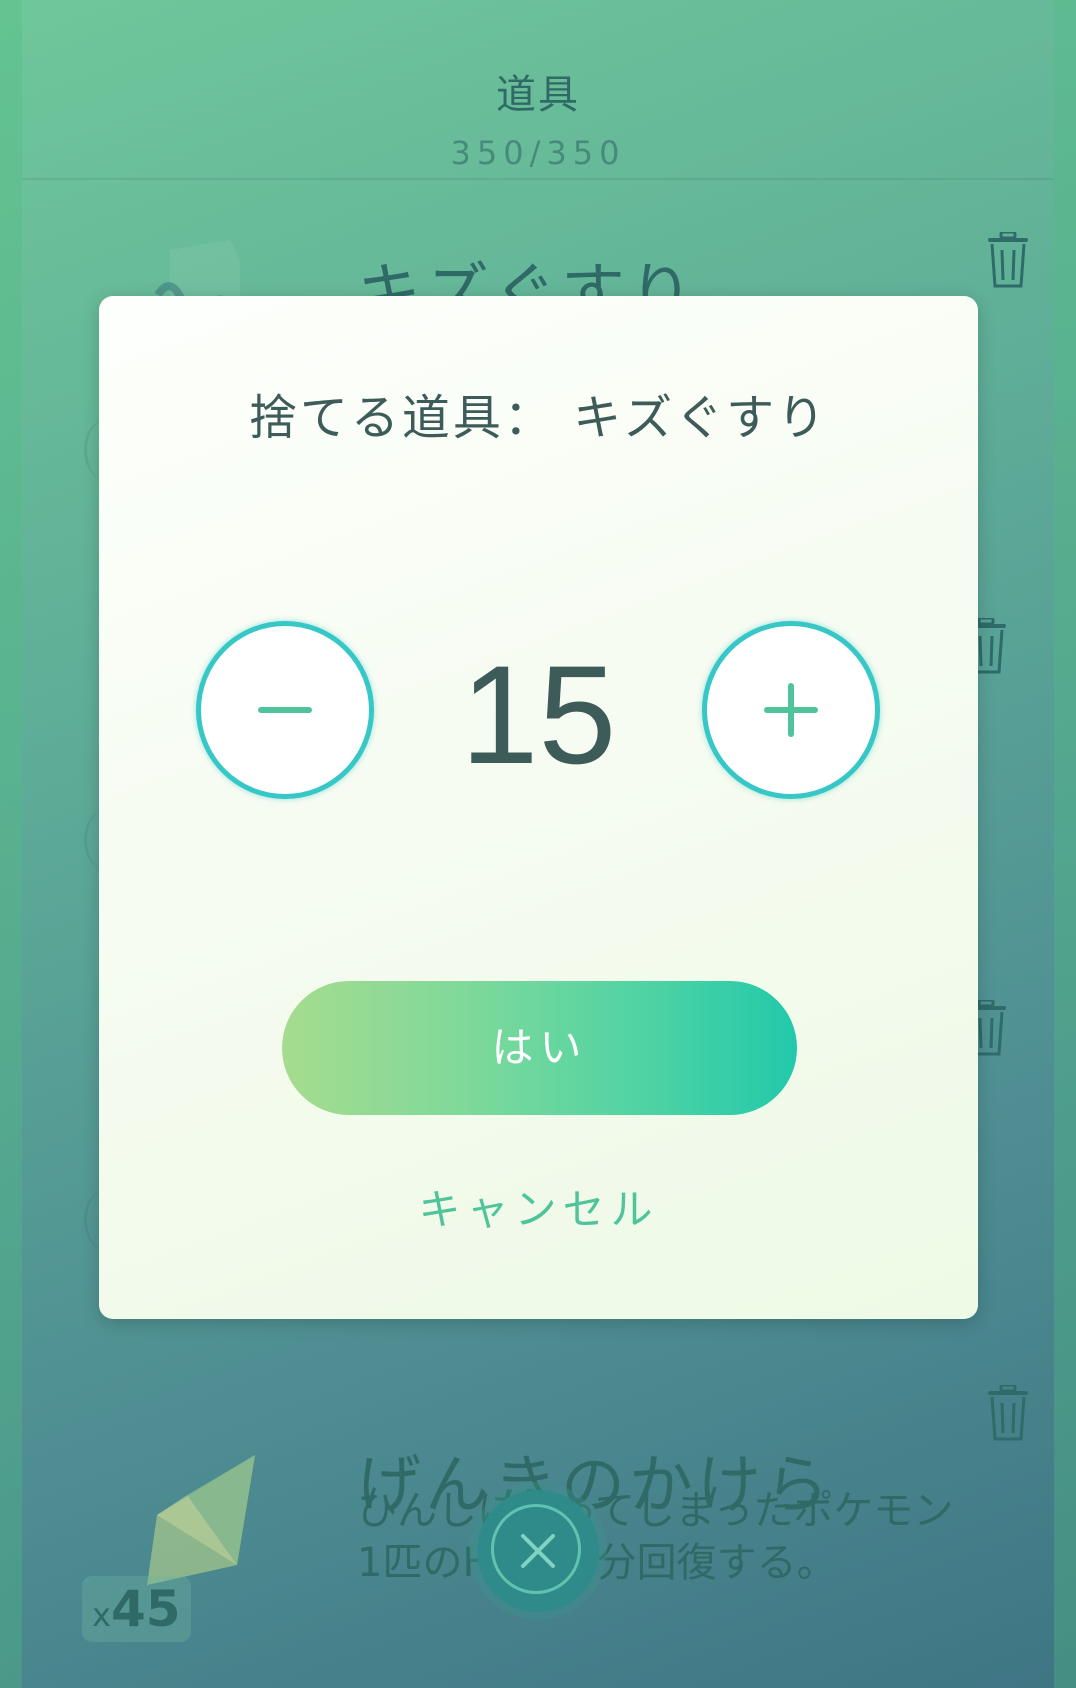 Image resolution: width=1076 pixels, height=1688 pixels. What do you see at coordinates (1065, 844) in the screenshot?
I see `right-edge` at bounding box center [1065, 844].